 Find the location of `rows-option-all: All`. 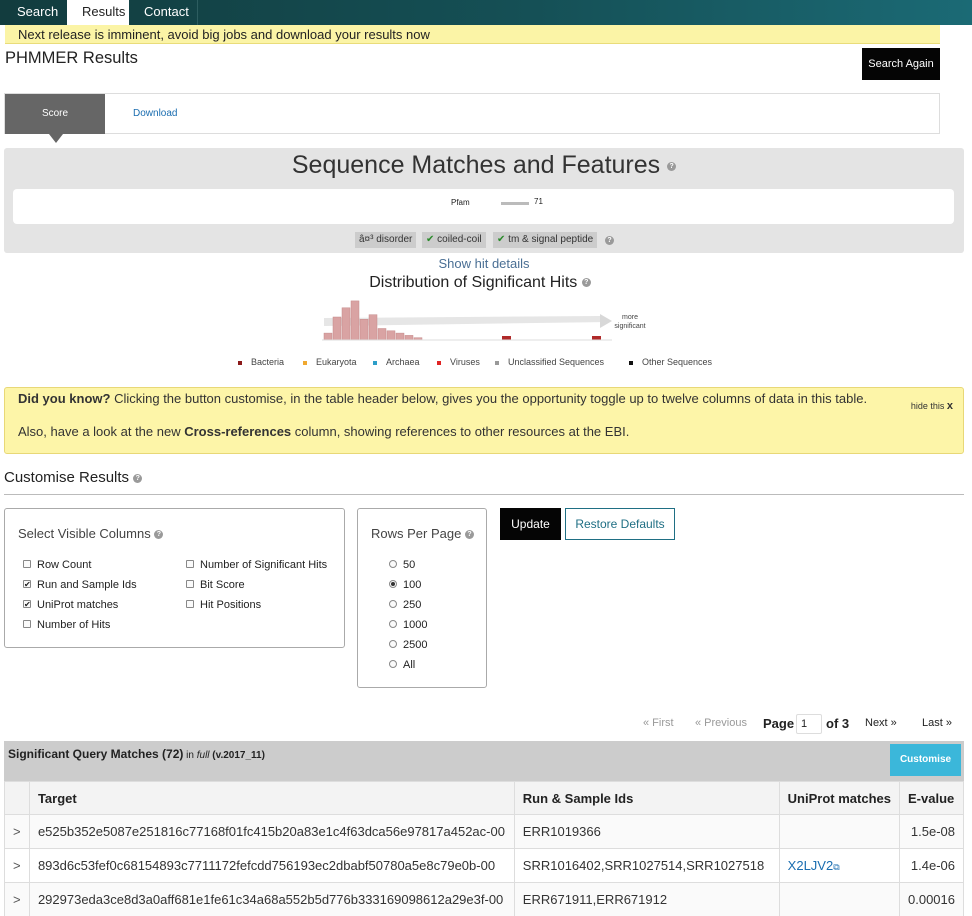

rows-option-all: All is located at coordinates (402, 665).